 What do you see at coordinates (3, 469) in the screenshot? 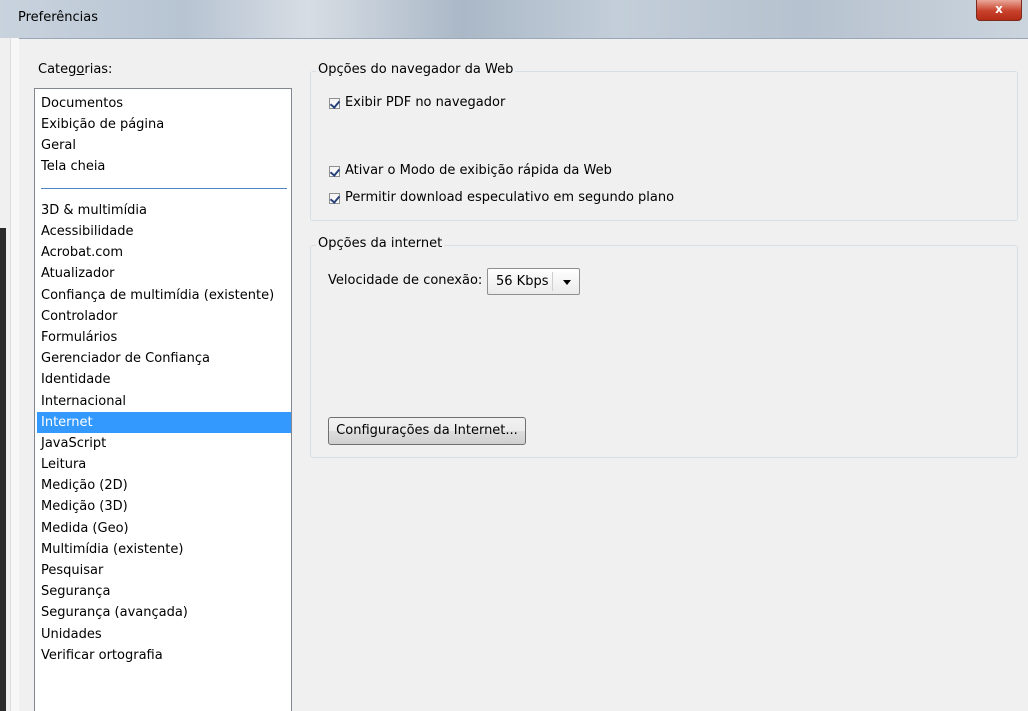
I see `frame-edge-dark` at bounding box center [3, 469].